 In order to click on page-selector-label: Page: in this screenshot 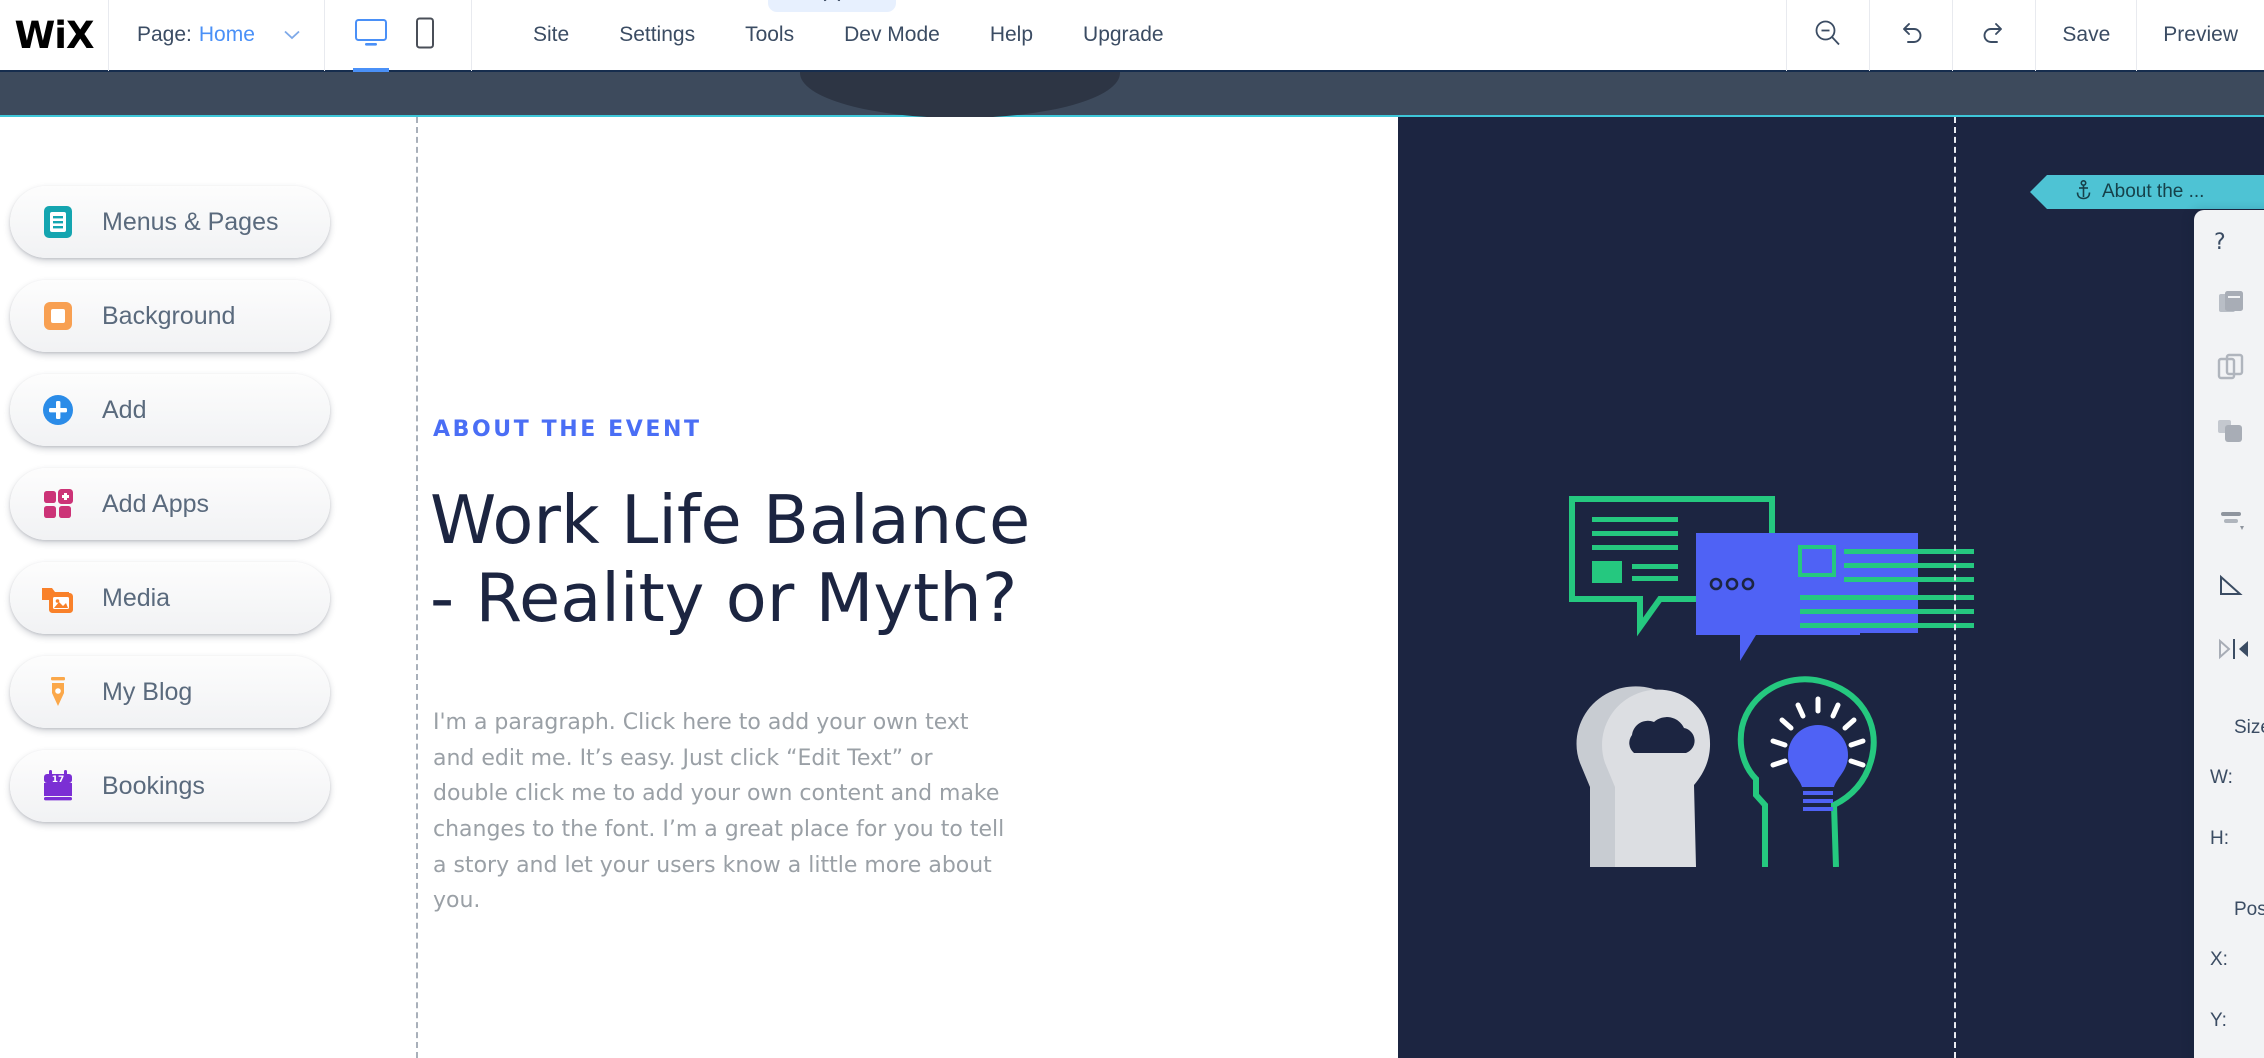, I will do `click(164, 34)`.